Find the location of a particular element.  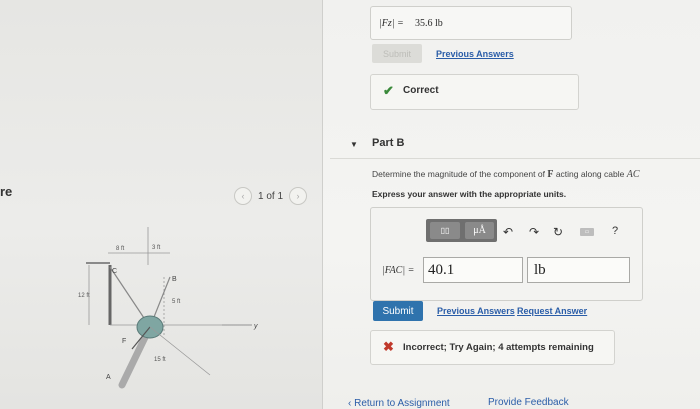

part-a-submit-button: Submit is located at coordinates (397, 53).